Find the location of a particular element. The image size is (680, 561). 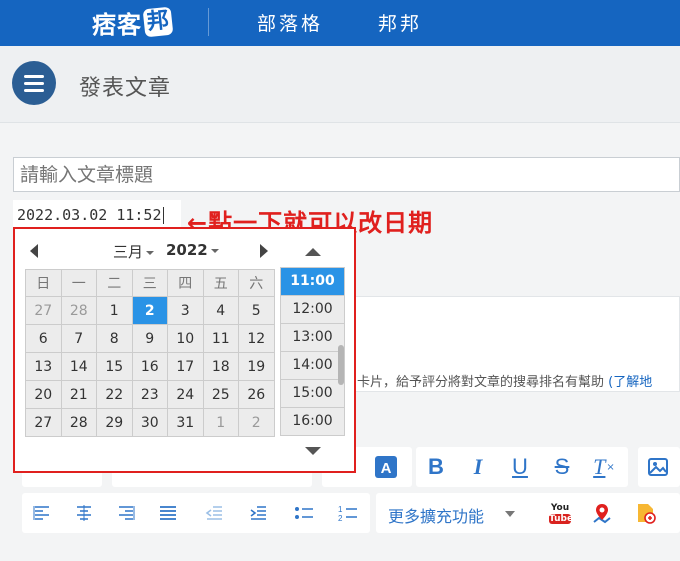

calendar-day: 2 is located at coordinates (256, 422).